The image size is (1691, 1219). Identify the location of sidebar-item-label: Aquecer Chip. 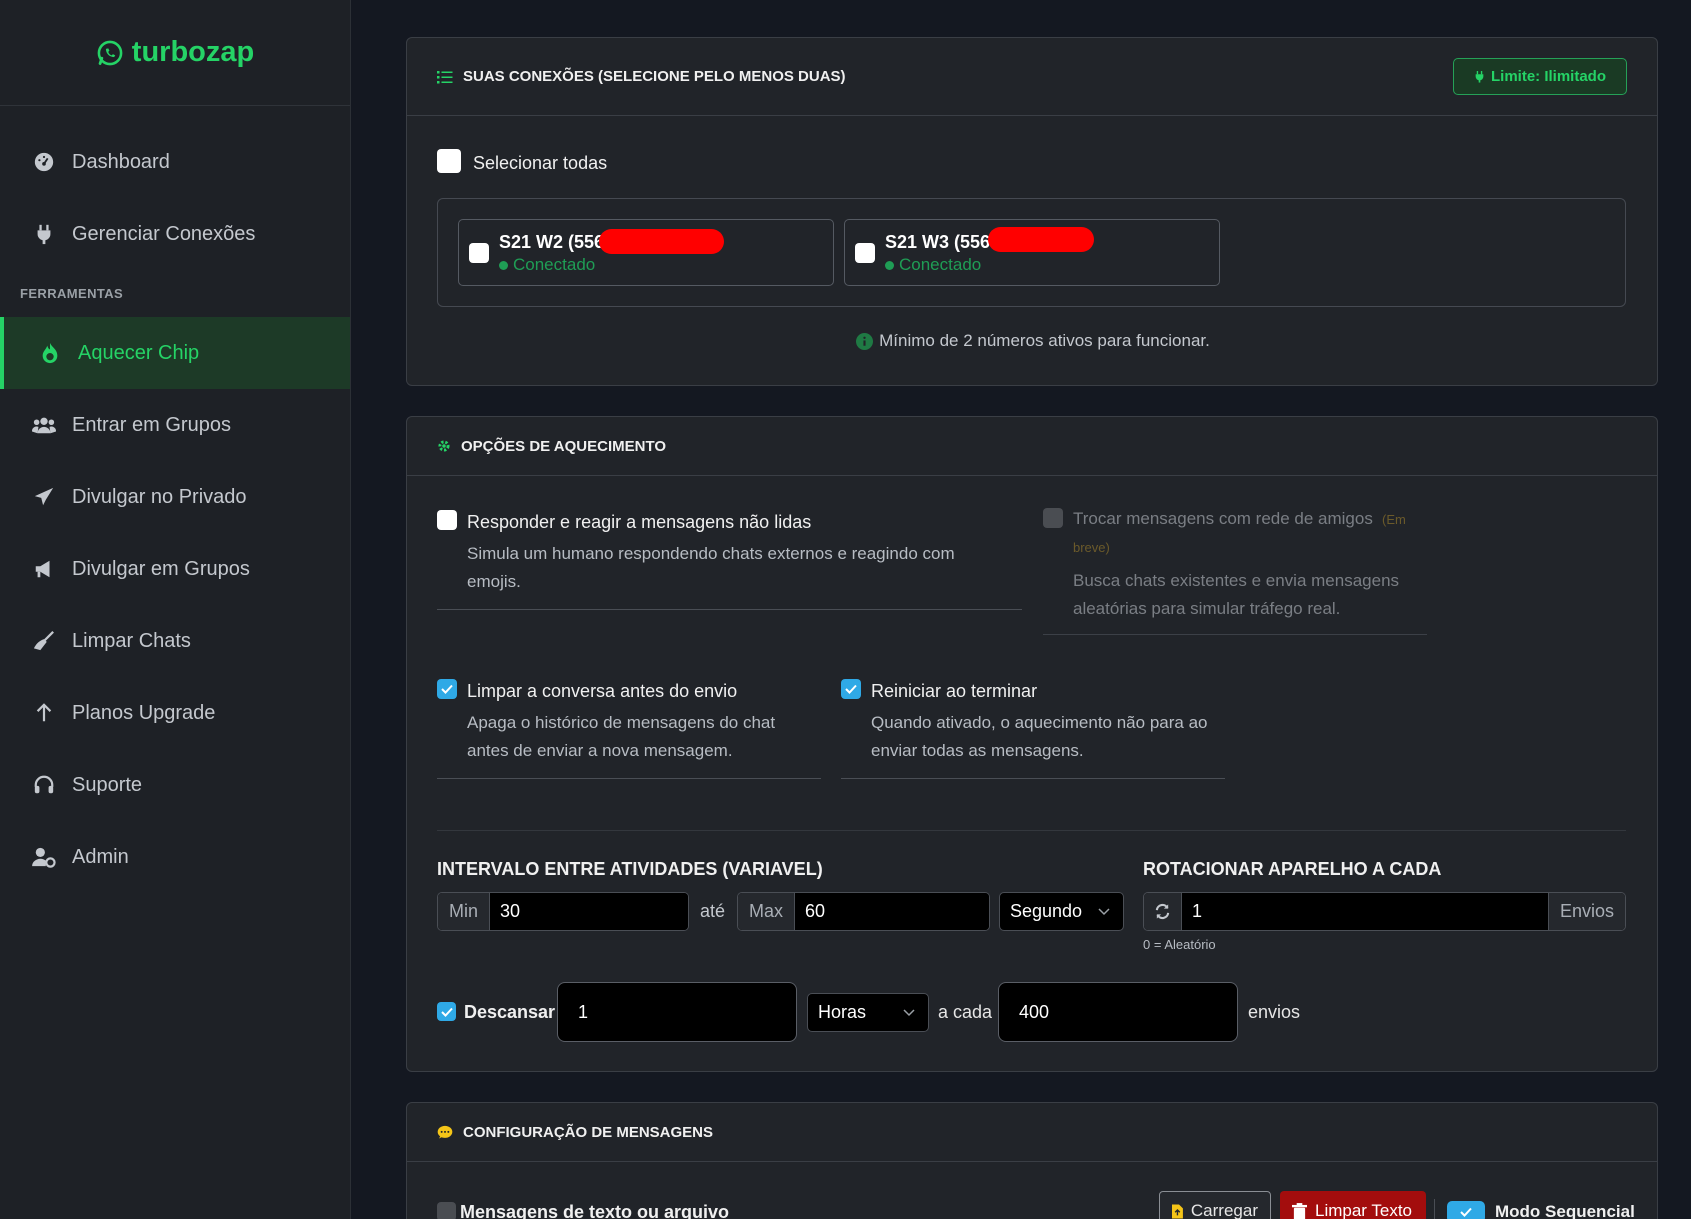
(139, 352).